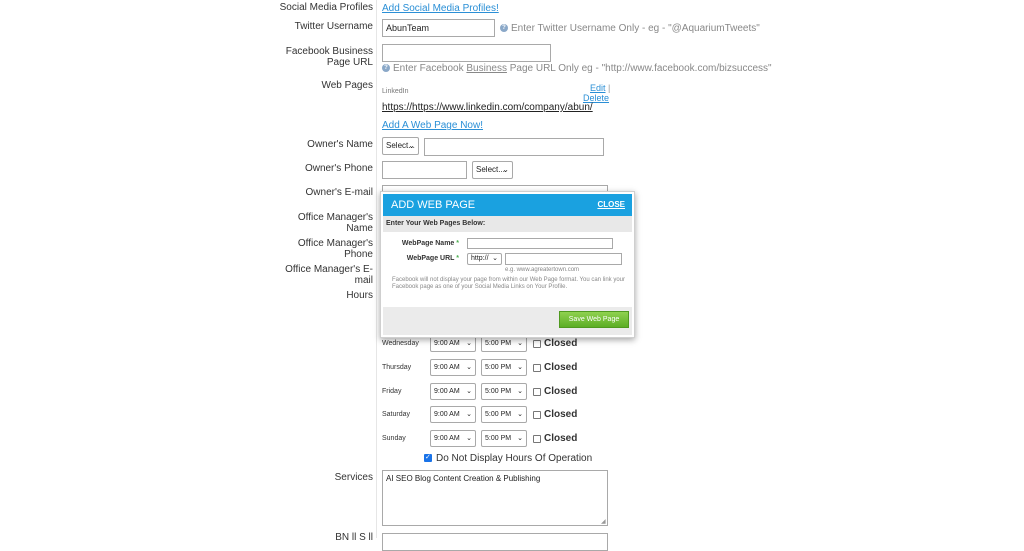  What do you see at coordinates (335, 243) in the screenshot?
I see `label-office-phone-1: Office Manager's` at bounding box center [335, 243].